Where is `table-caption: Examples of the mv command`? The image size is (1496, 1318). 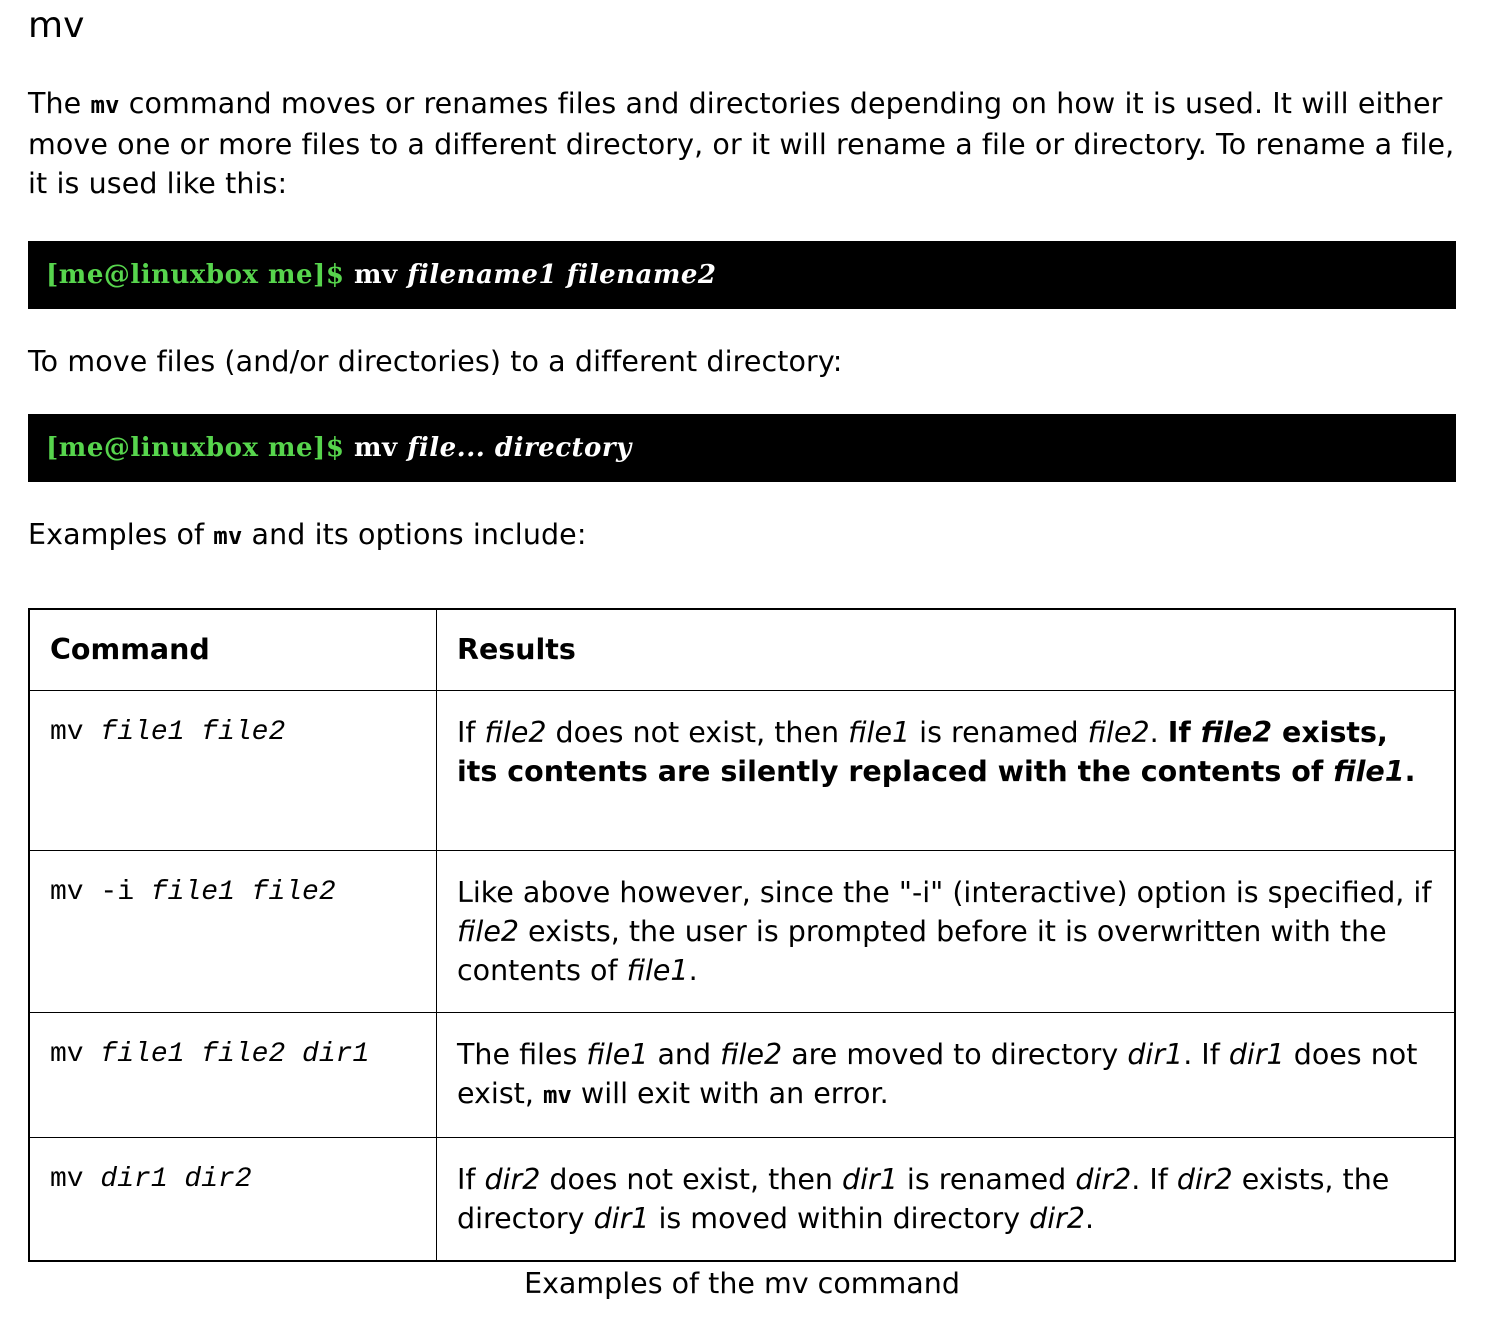 table-caption: Examples of the mv command is located at coordinates (742, 1283).